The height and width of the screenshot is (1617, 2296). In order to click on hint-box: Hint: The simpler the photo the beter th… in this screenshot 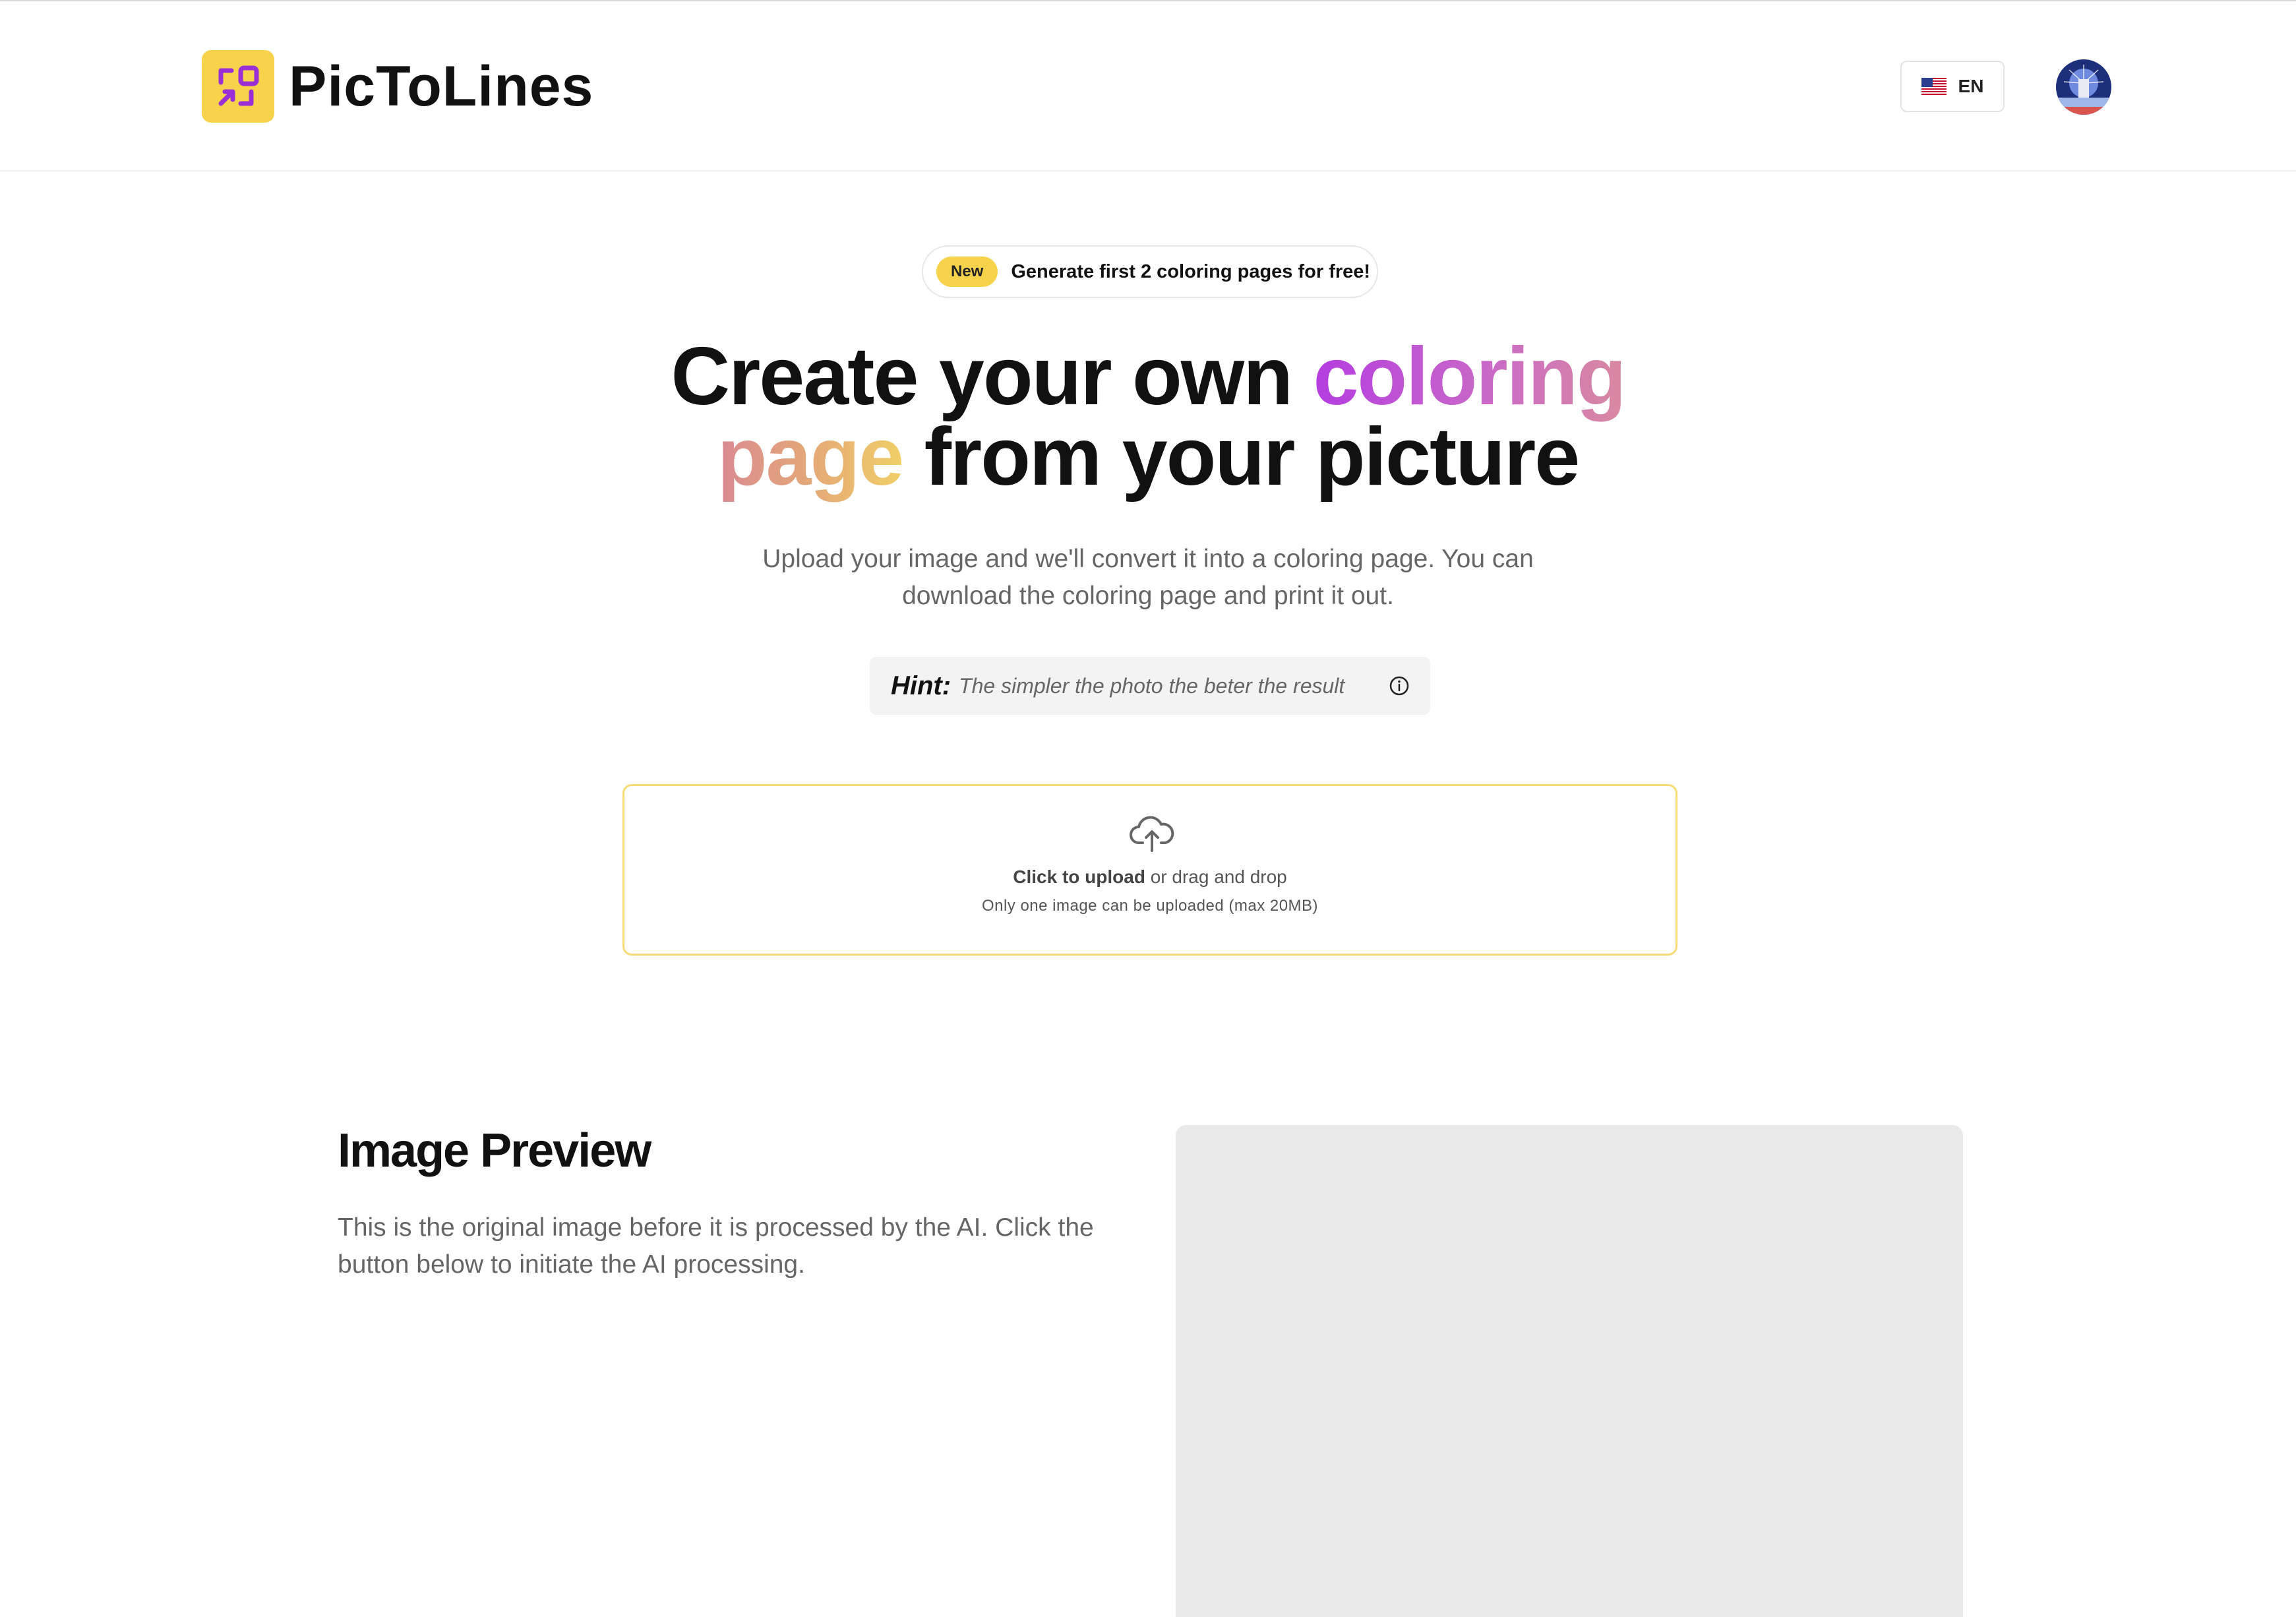, I will do `click(1150, 686)`.